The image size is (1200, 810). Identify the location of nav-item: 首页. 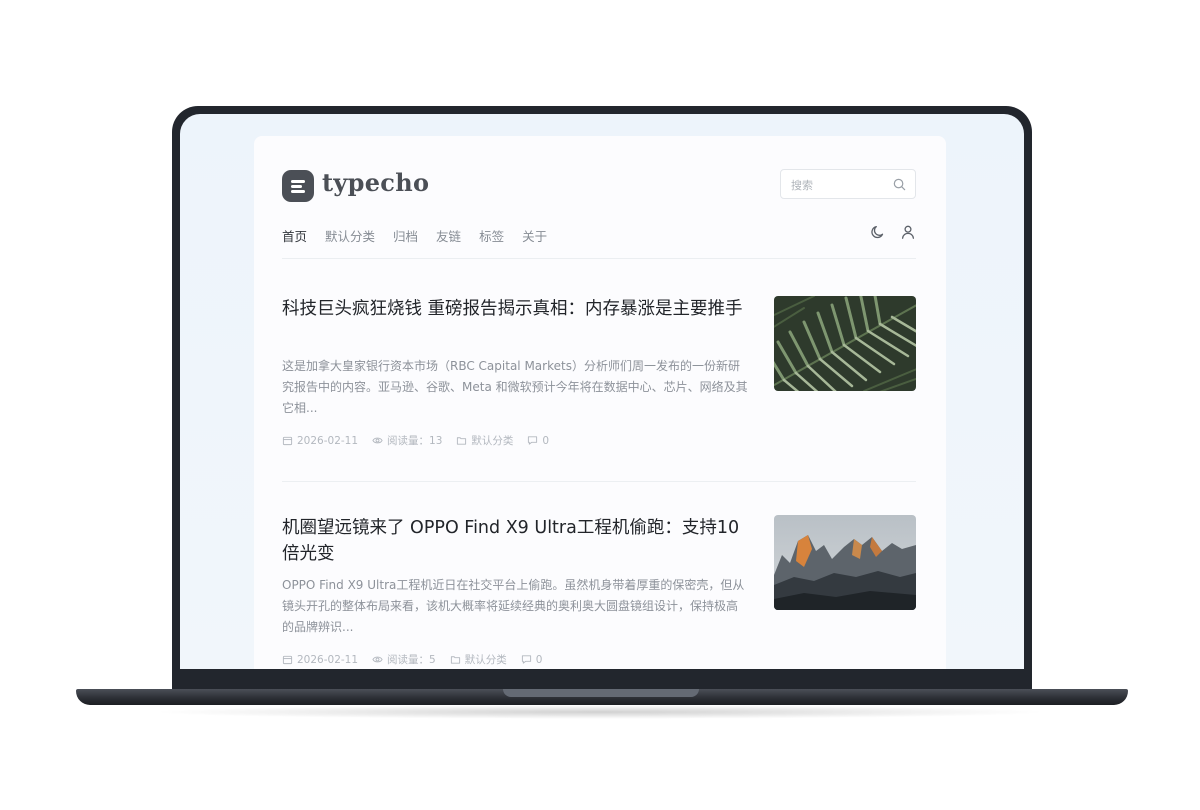
(294, 236).